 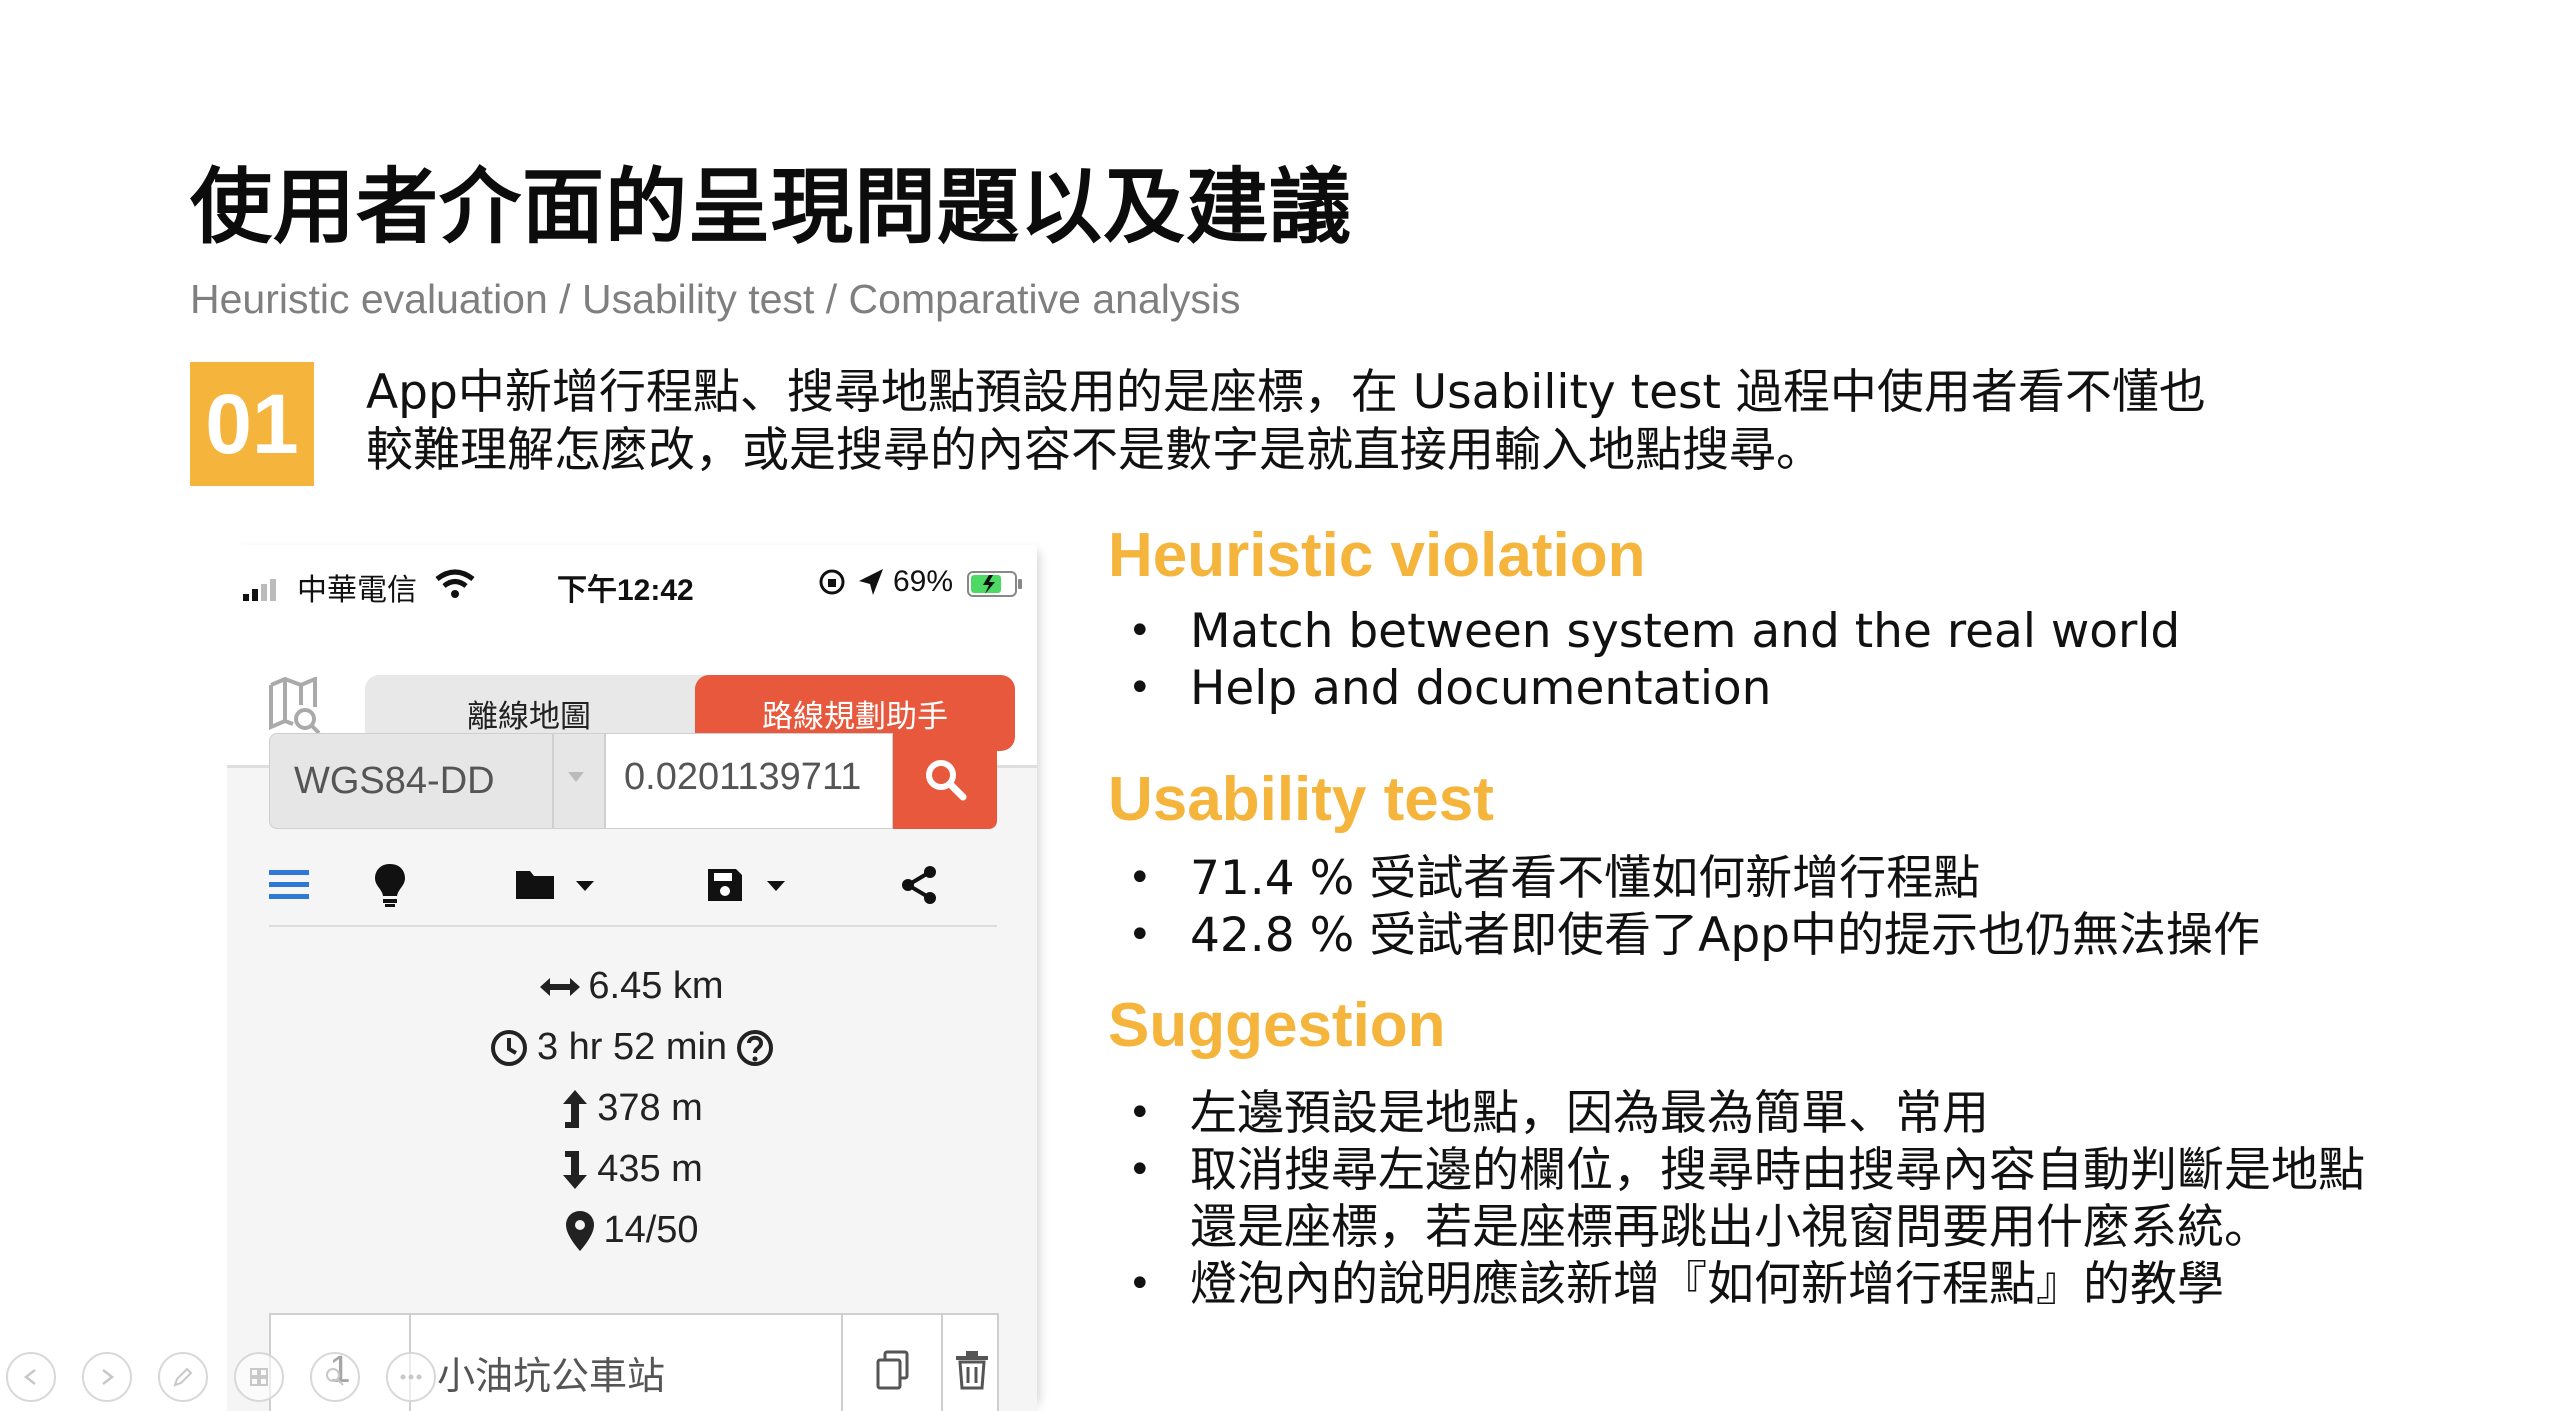 I want to click on stat-descent: 435 m, so click(x=632, y=1169).